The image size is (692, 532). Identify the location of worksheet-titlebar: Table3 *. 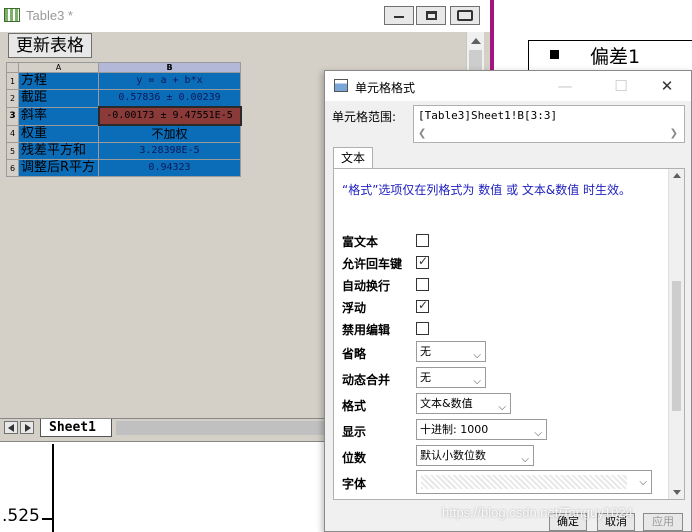
(245, 16).